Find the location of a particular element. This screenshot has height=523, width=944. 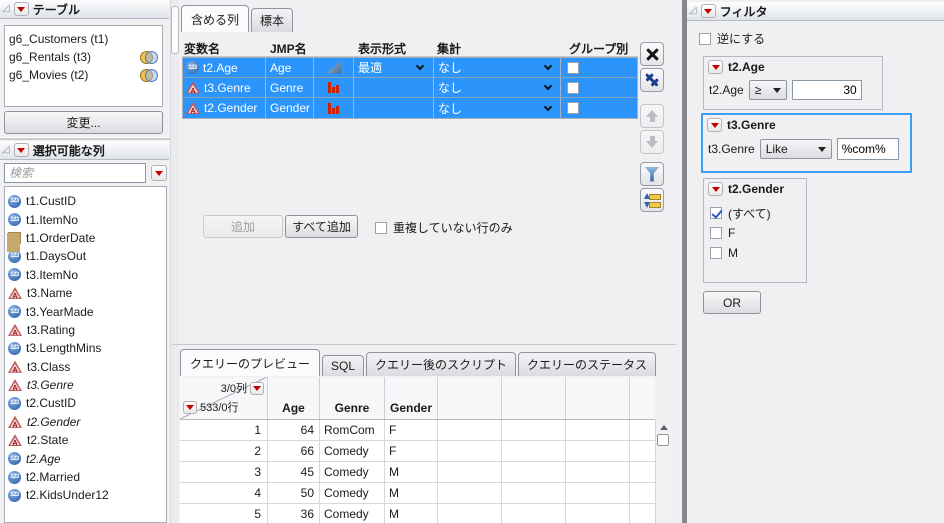

filter-age-menu-button is located at coordinates (715, 67).